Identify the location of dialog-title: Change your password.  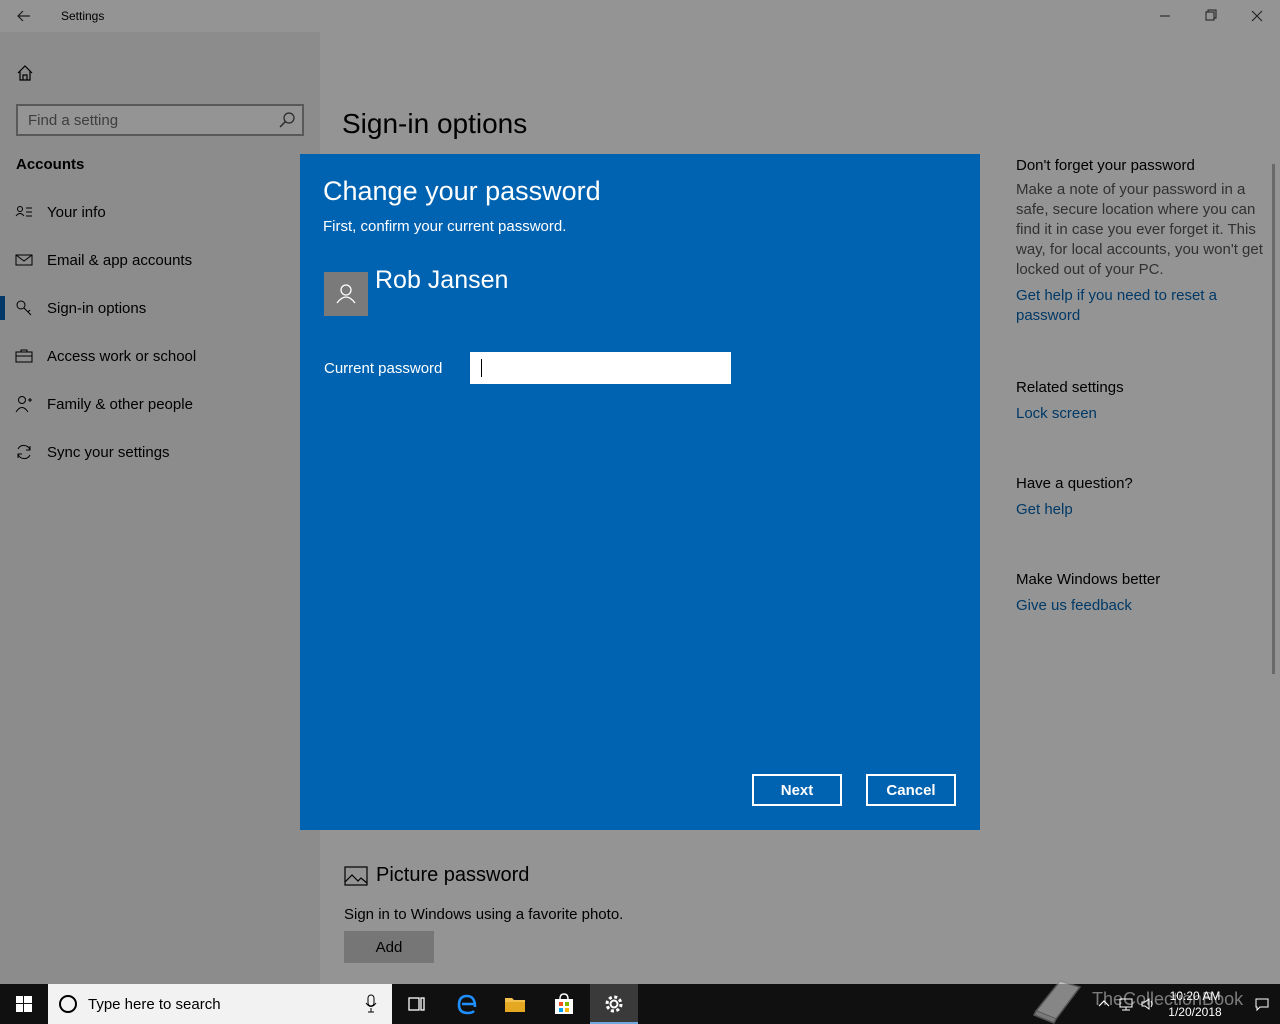
(462, 191).